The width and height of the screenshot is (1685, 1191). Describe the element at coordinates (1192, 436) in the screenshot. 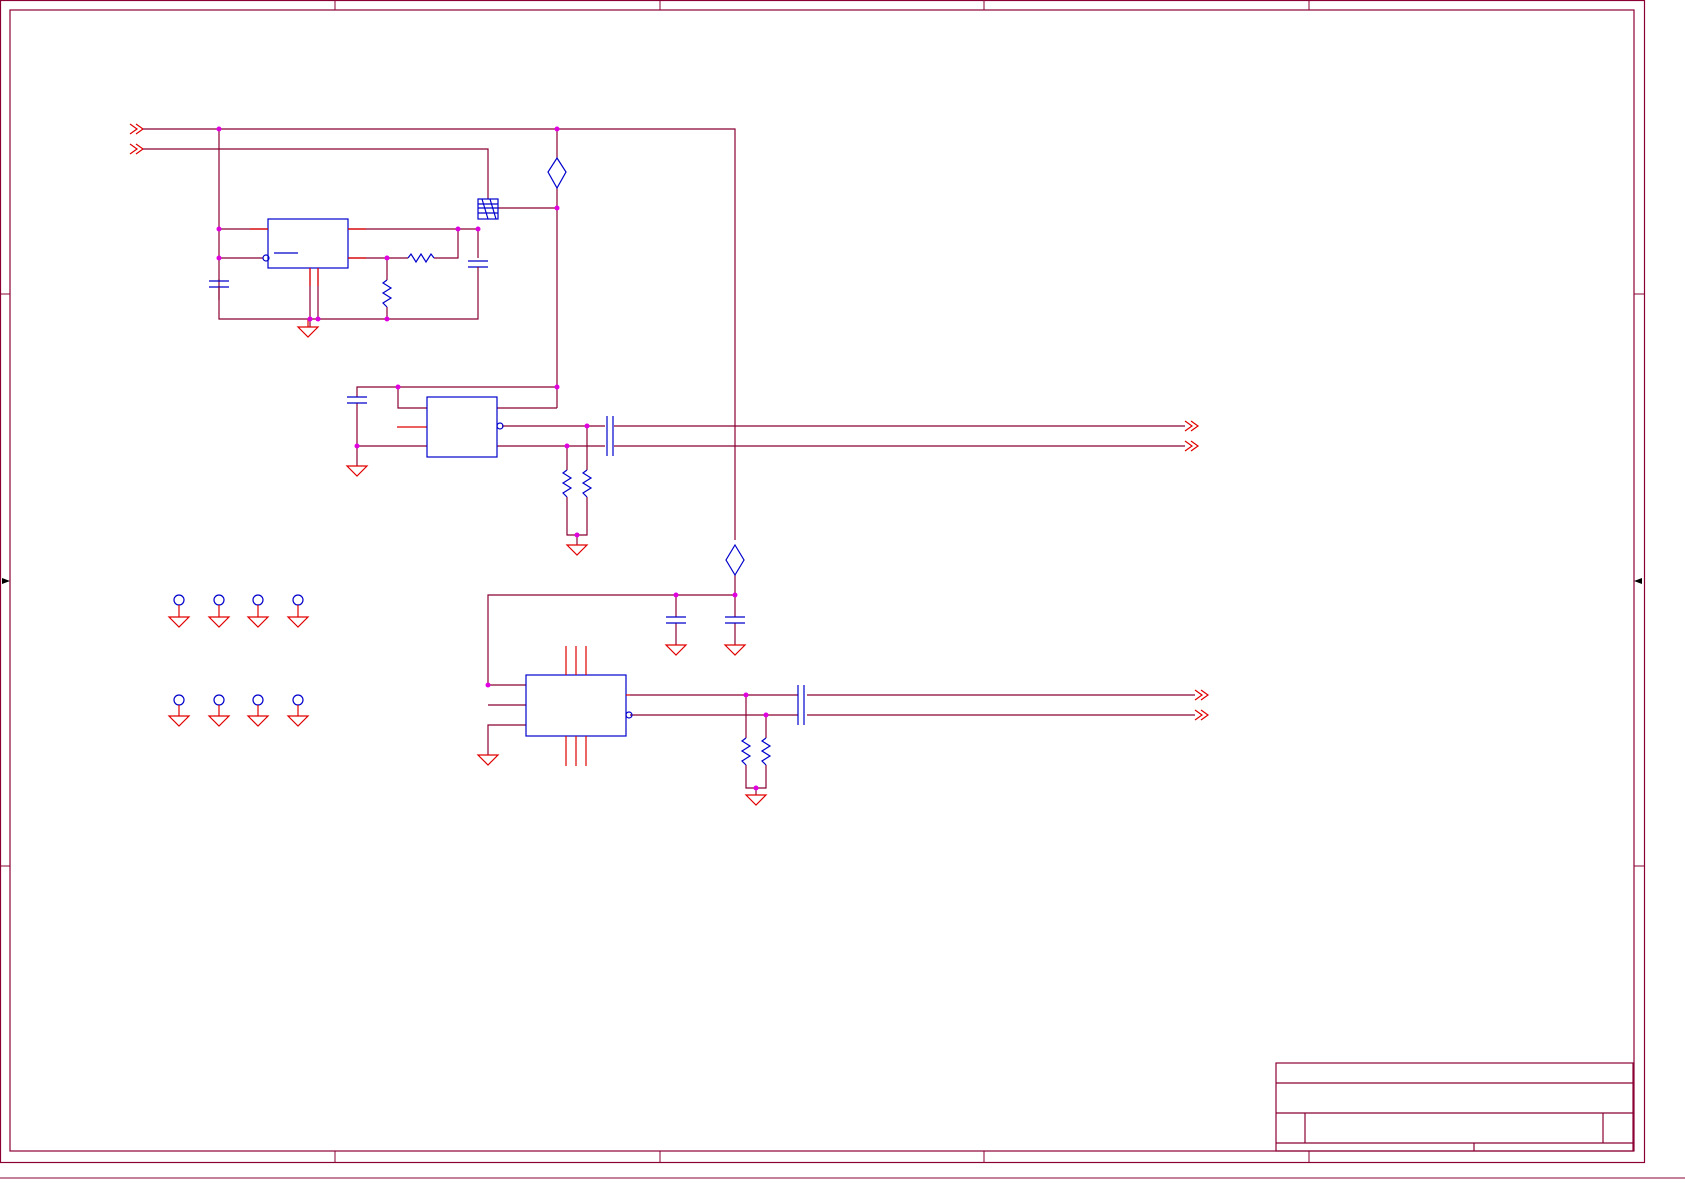

I see `upper-output-ports` at that location.